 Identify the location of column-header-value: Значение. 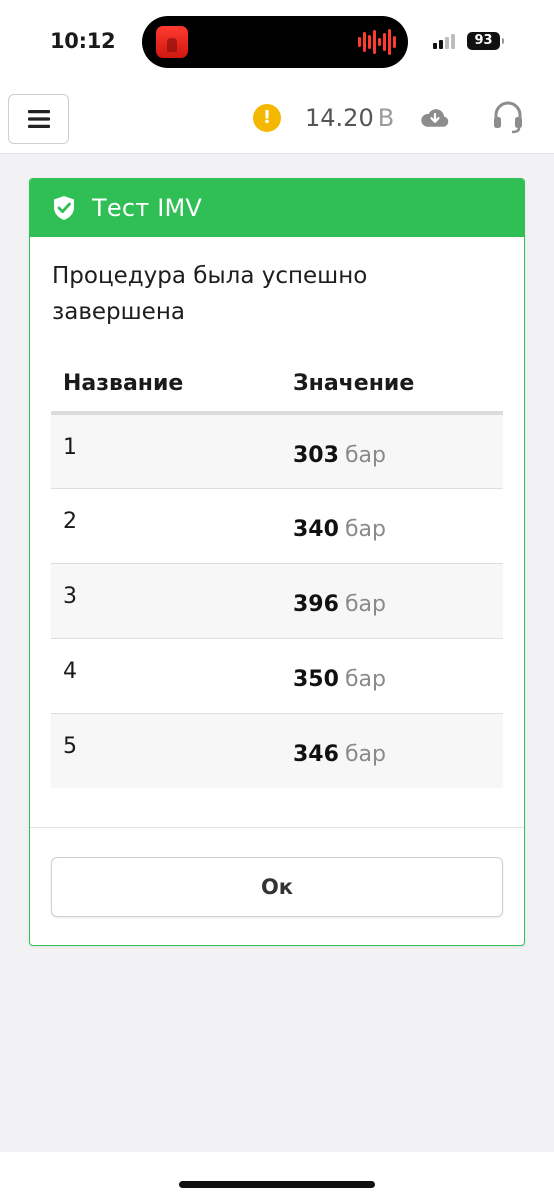
(390, 385).